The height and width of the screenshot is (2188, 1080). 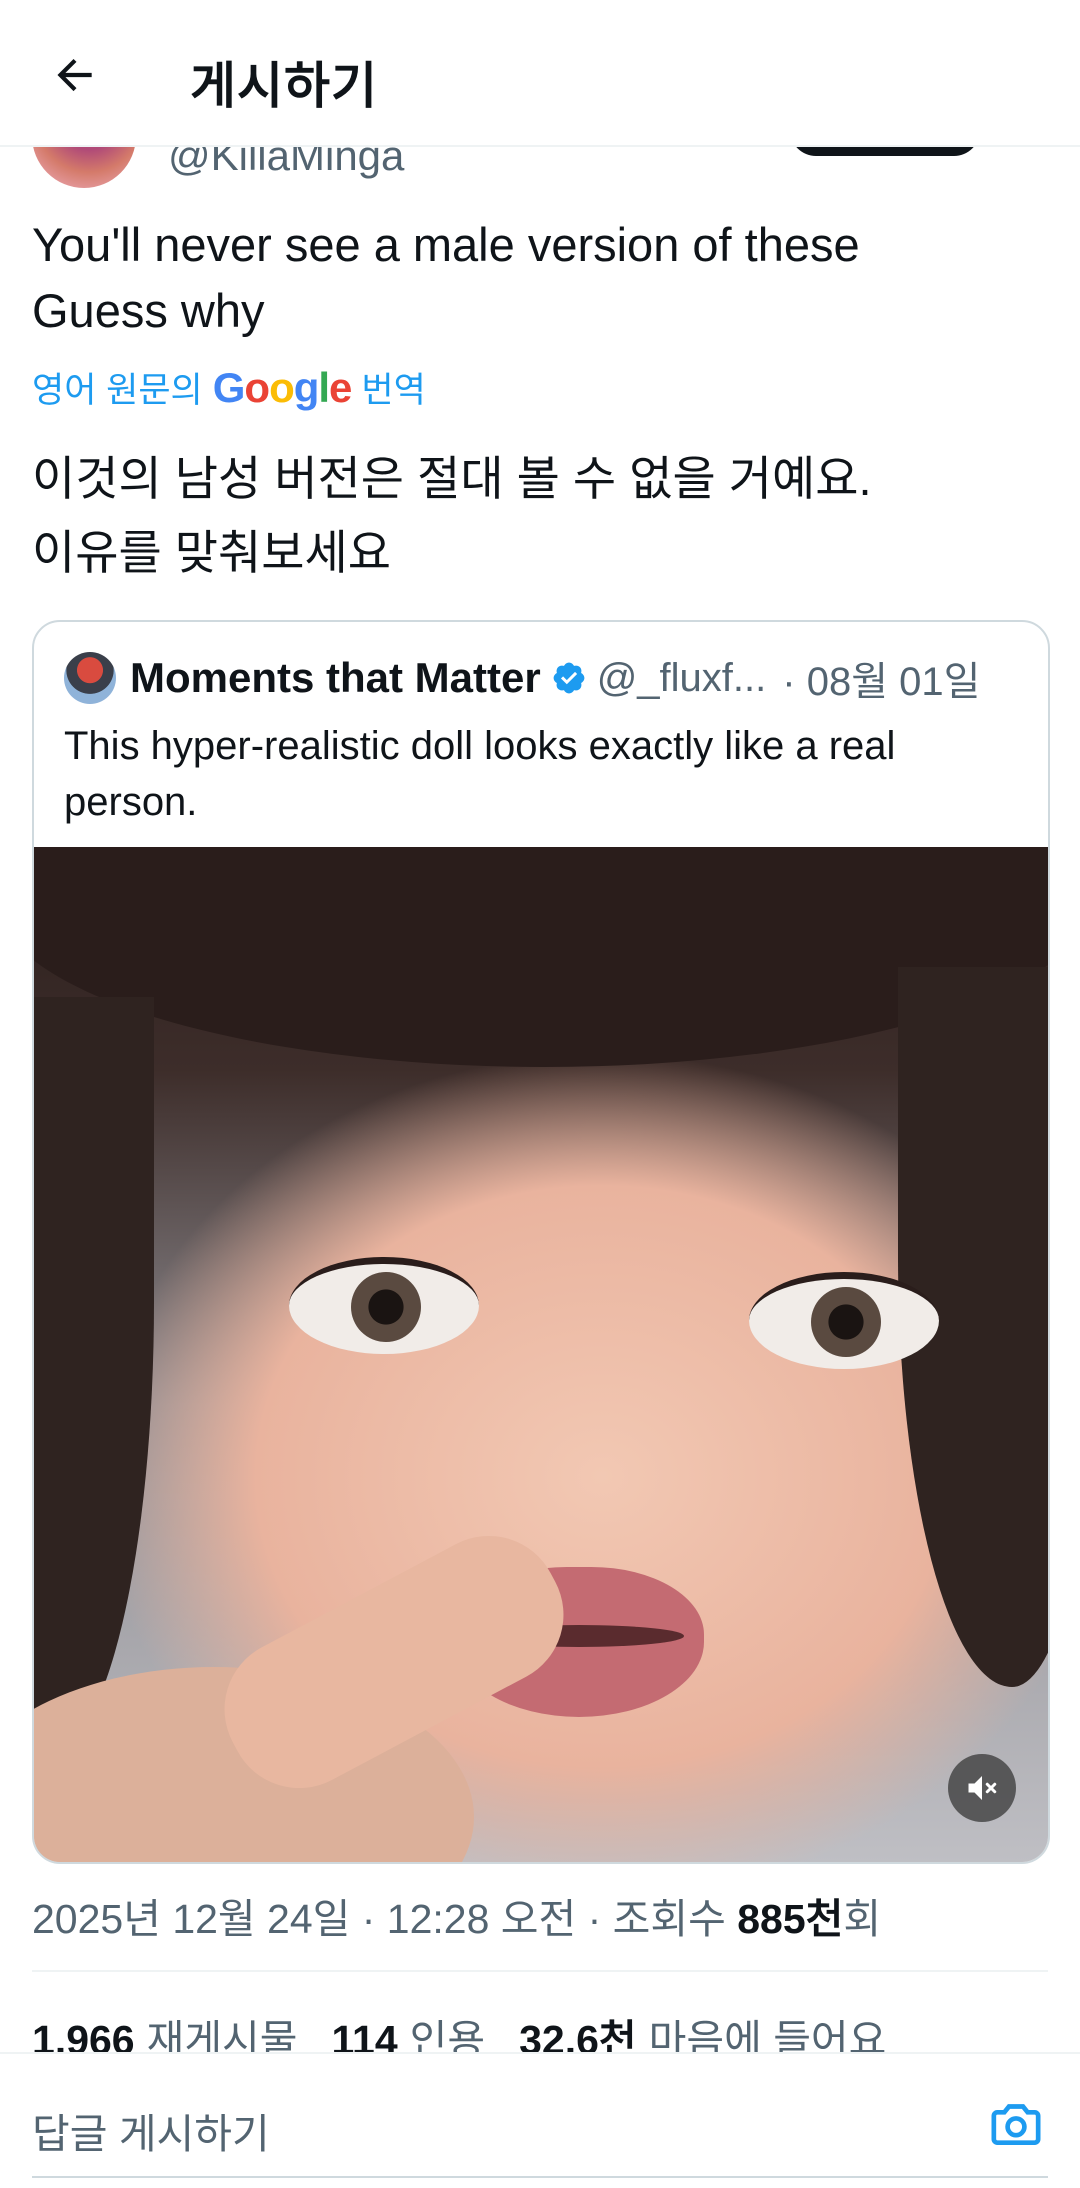 I want to click on reply-underline, so click(x=540, y=2177).